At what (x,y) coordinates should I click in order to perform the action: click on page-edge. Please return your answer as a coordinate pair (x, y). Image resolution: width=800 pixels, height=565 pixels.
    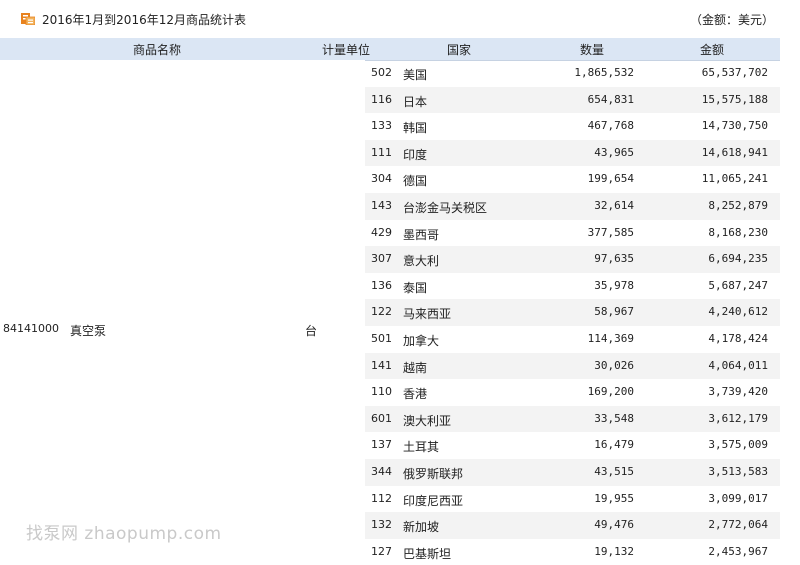
    Looking at the image, I should click on (790, 299).